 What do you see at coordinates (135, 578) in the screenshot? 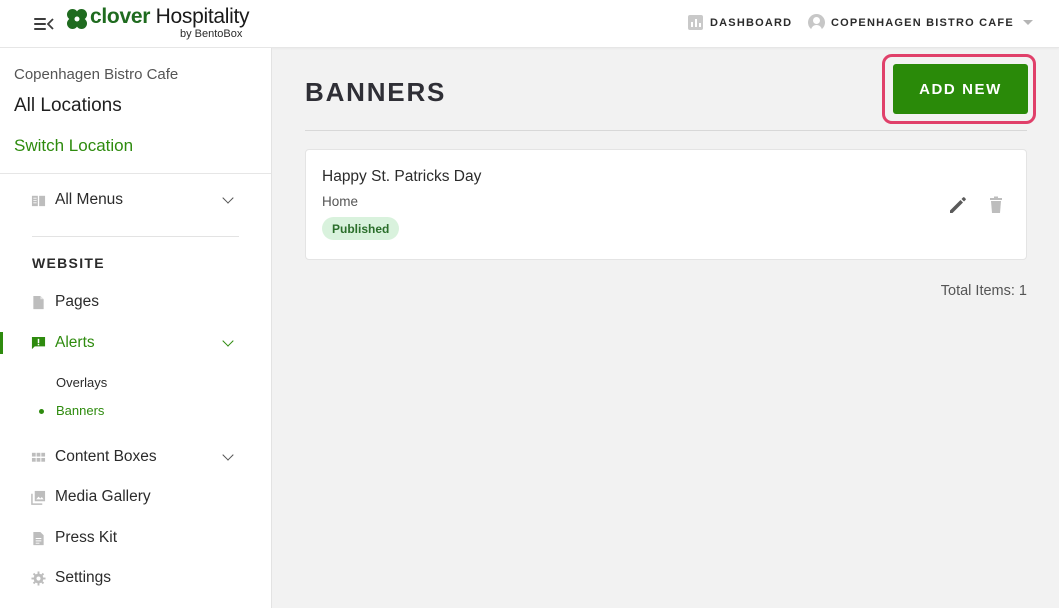
I see `sidebar-item-settings: Settings` at bounding box center [135, 578].